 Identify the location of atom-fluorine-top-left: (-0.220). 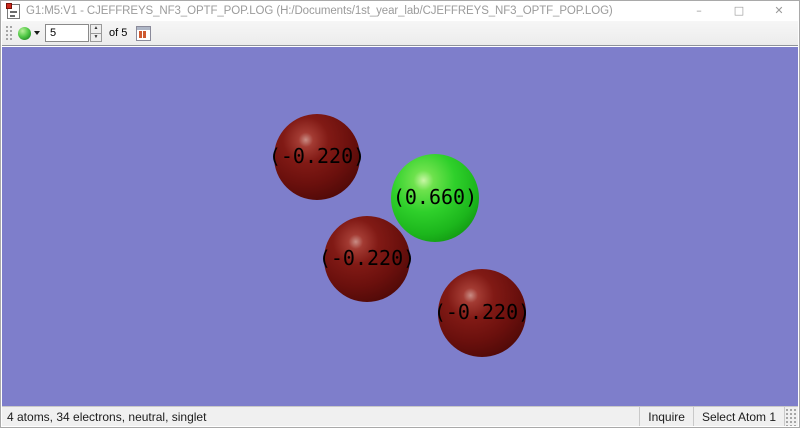
(317, 157).